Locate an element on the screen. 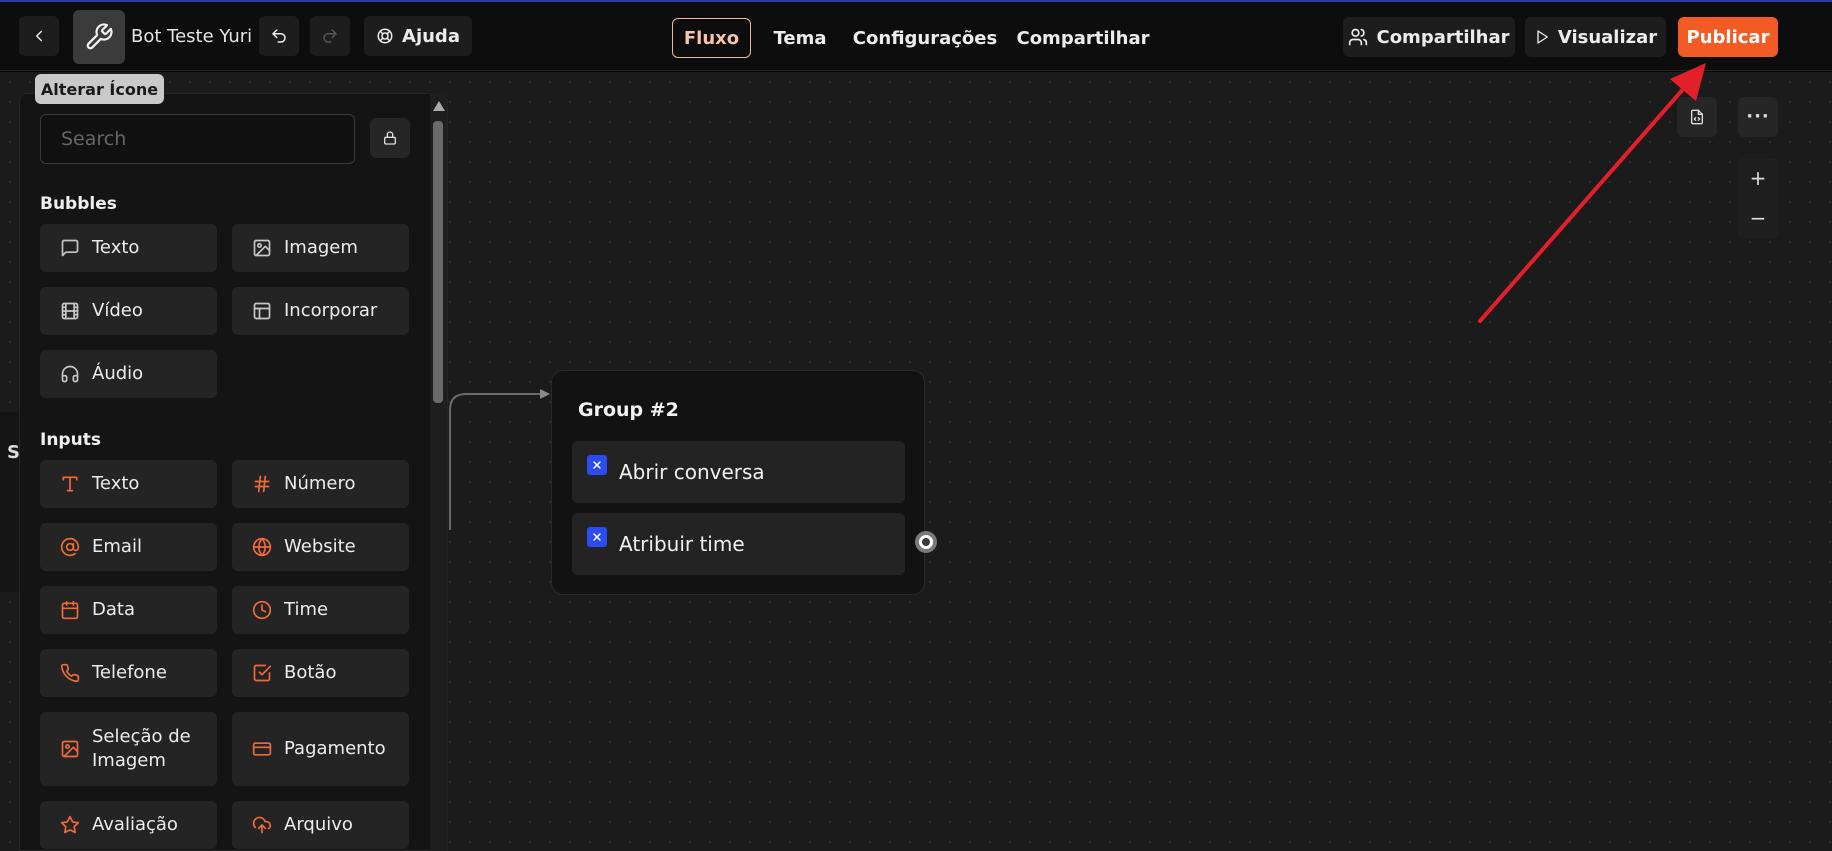 This screenshot has width=1832, height=851. bubbles-title: Bubbles is located at coordinates (78, 204).